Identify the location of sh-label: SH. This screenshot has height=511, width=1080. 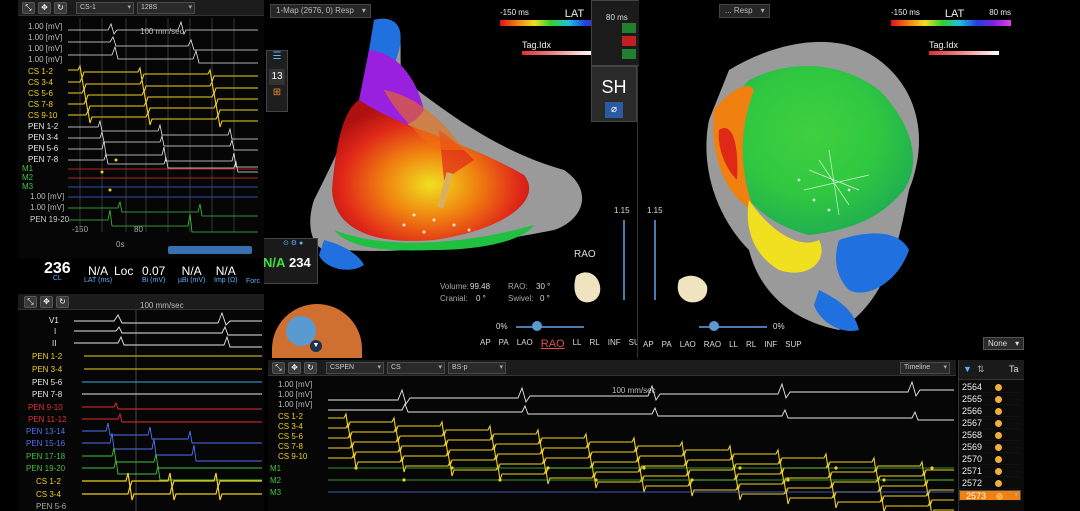
(614, 87).